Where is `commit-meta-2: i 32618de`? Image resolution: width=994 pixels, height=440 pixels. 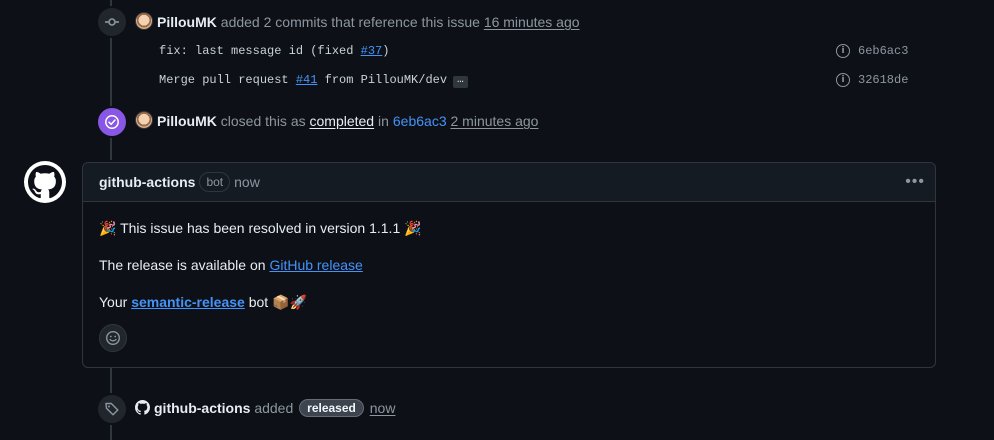 commit-meta-2: i 32618de is located at coordinates (872, 80).